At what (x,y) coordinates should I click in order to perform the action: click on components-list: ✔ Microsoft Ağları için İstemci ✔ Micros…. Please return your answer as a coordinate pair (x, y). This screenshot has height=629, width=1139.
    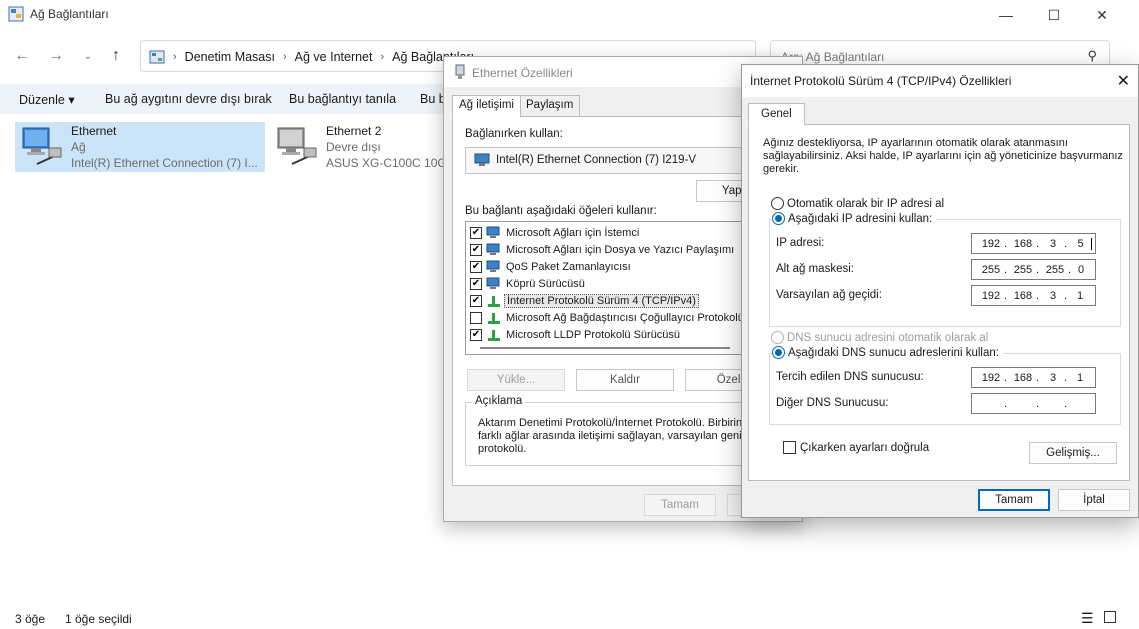
    Looking at the image, I should click on (615, 288).